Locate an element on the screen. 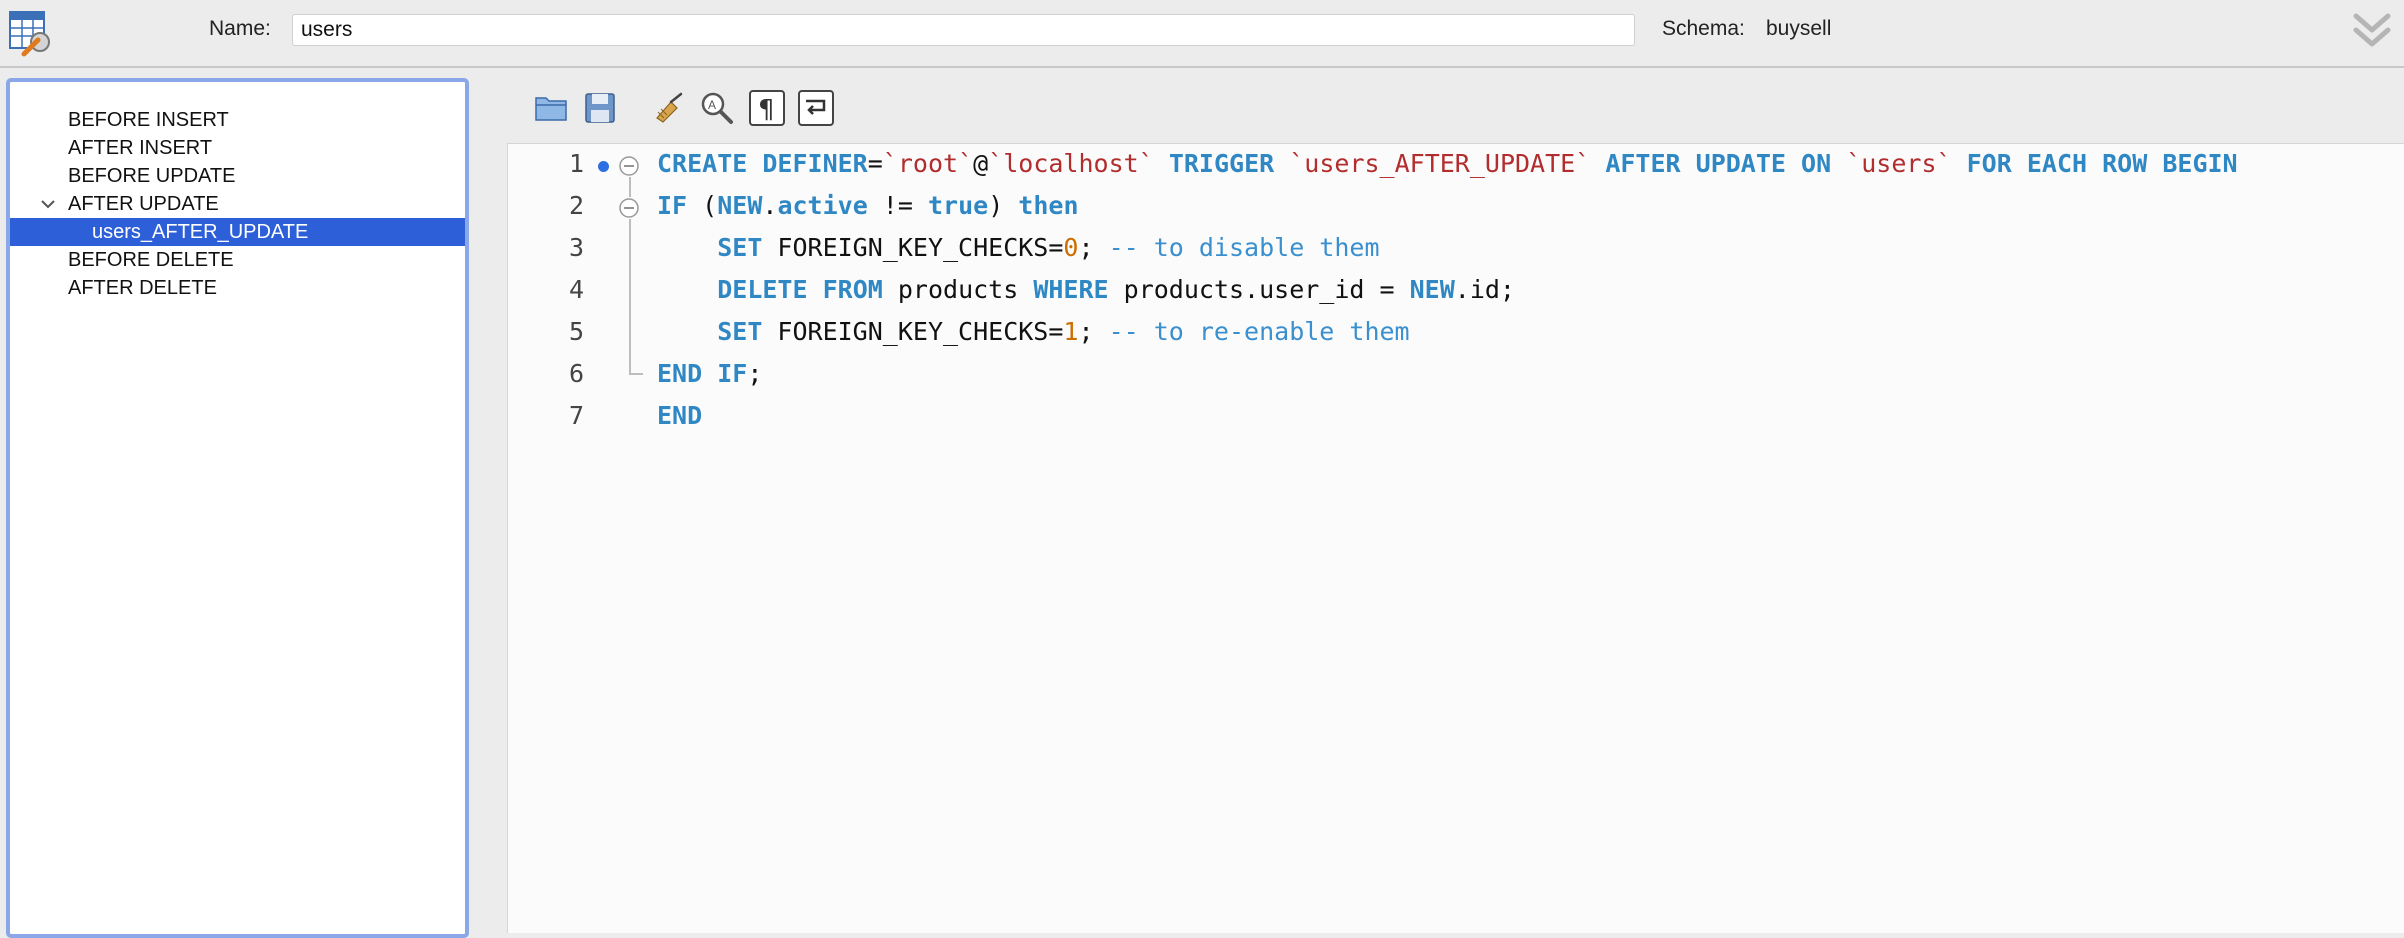 The height and width of the screenshot is (938, 2404). header-bar: Name: Schema: buysell is located at coordinates (1202, 34).